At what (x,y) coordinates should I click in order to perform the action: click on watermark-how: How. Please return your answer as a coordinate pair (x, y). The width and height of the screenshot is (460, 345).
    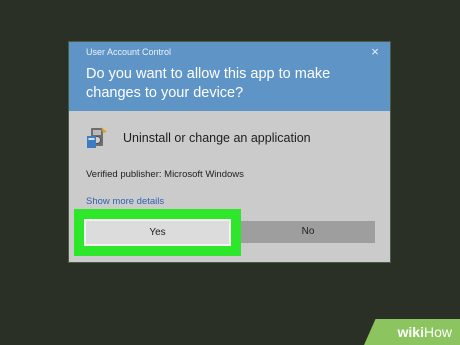
    Looking at the image, I should click on (437, 332).